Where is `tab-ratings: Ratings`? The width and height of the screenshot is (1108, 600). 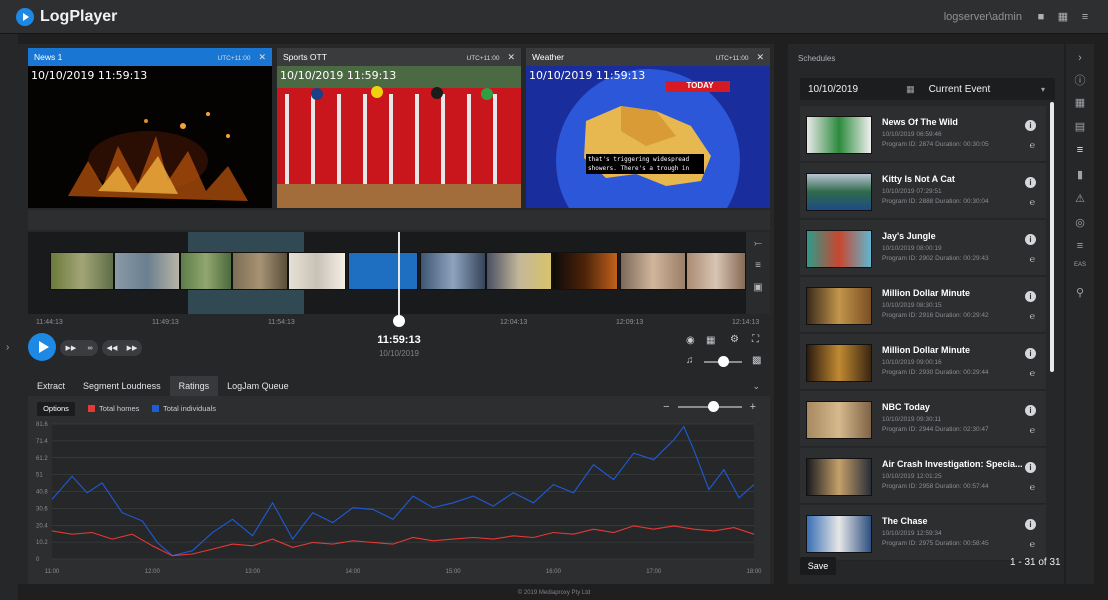
tab-ratings: Ratings is located at coordinates (194, 386).